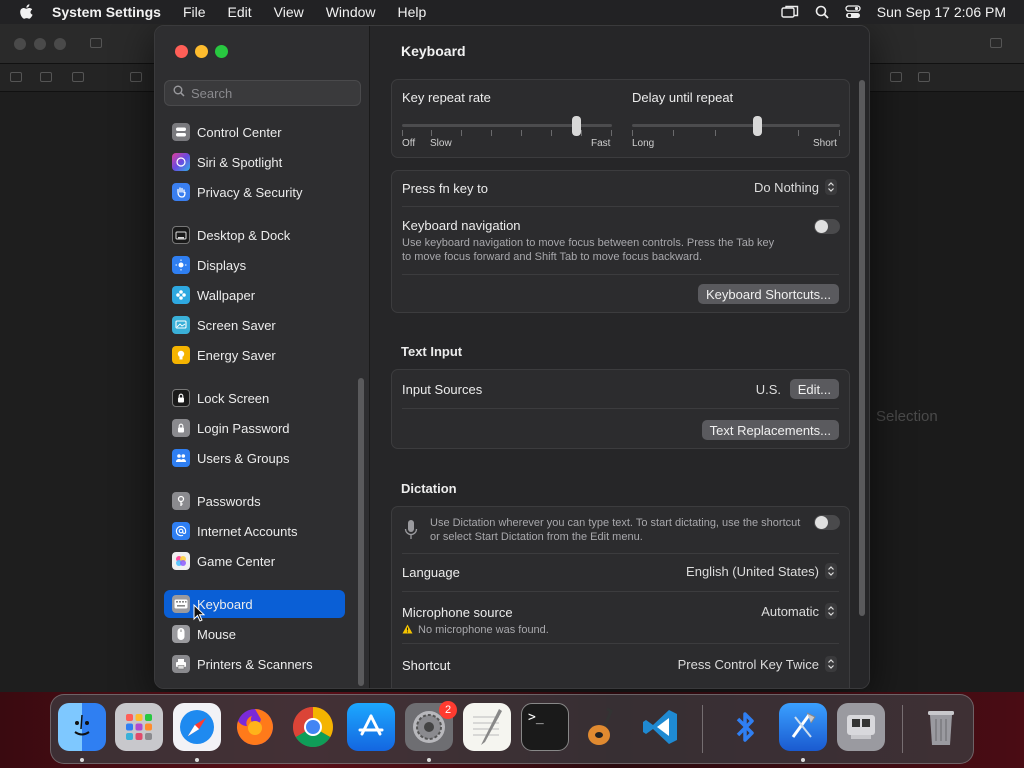 This screenshot has width=1024, height=768. I want to click on sidebar-item-internet-accounts: Internet Accounts, so click(254, 531).